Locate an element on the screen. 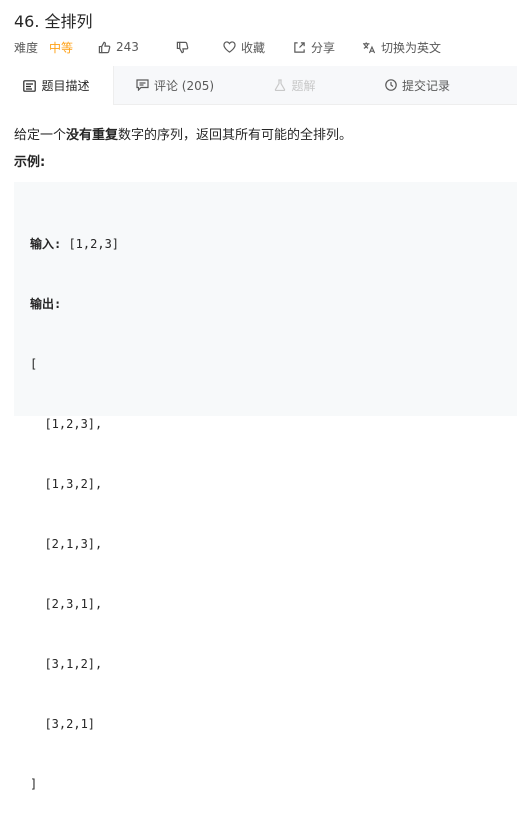  like-count: 243 is located at coordinates (127, 47).